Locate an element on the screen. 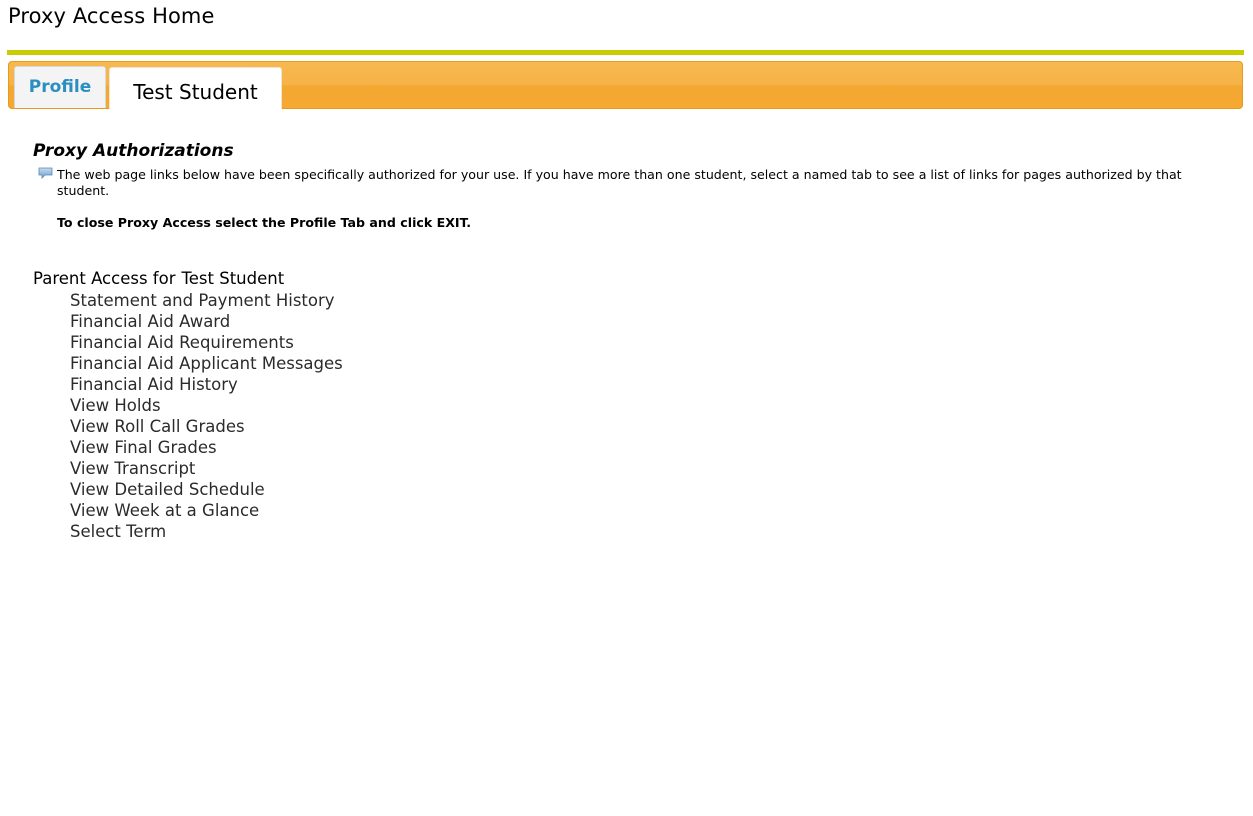 Image resolution: width=1253 pixels, height=816 pixels. link-financial-aid-award: Financial Aid Award is located at coordinates (150, 321).